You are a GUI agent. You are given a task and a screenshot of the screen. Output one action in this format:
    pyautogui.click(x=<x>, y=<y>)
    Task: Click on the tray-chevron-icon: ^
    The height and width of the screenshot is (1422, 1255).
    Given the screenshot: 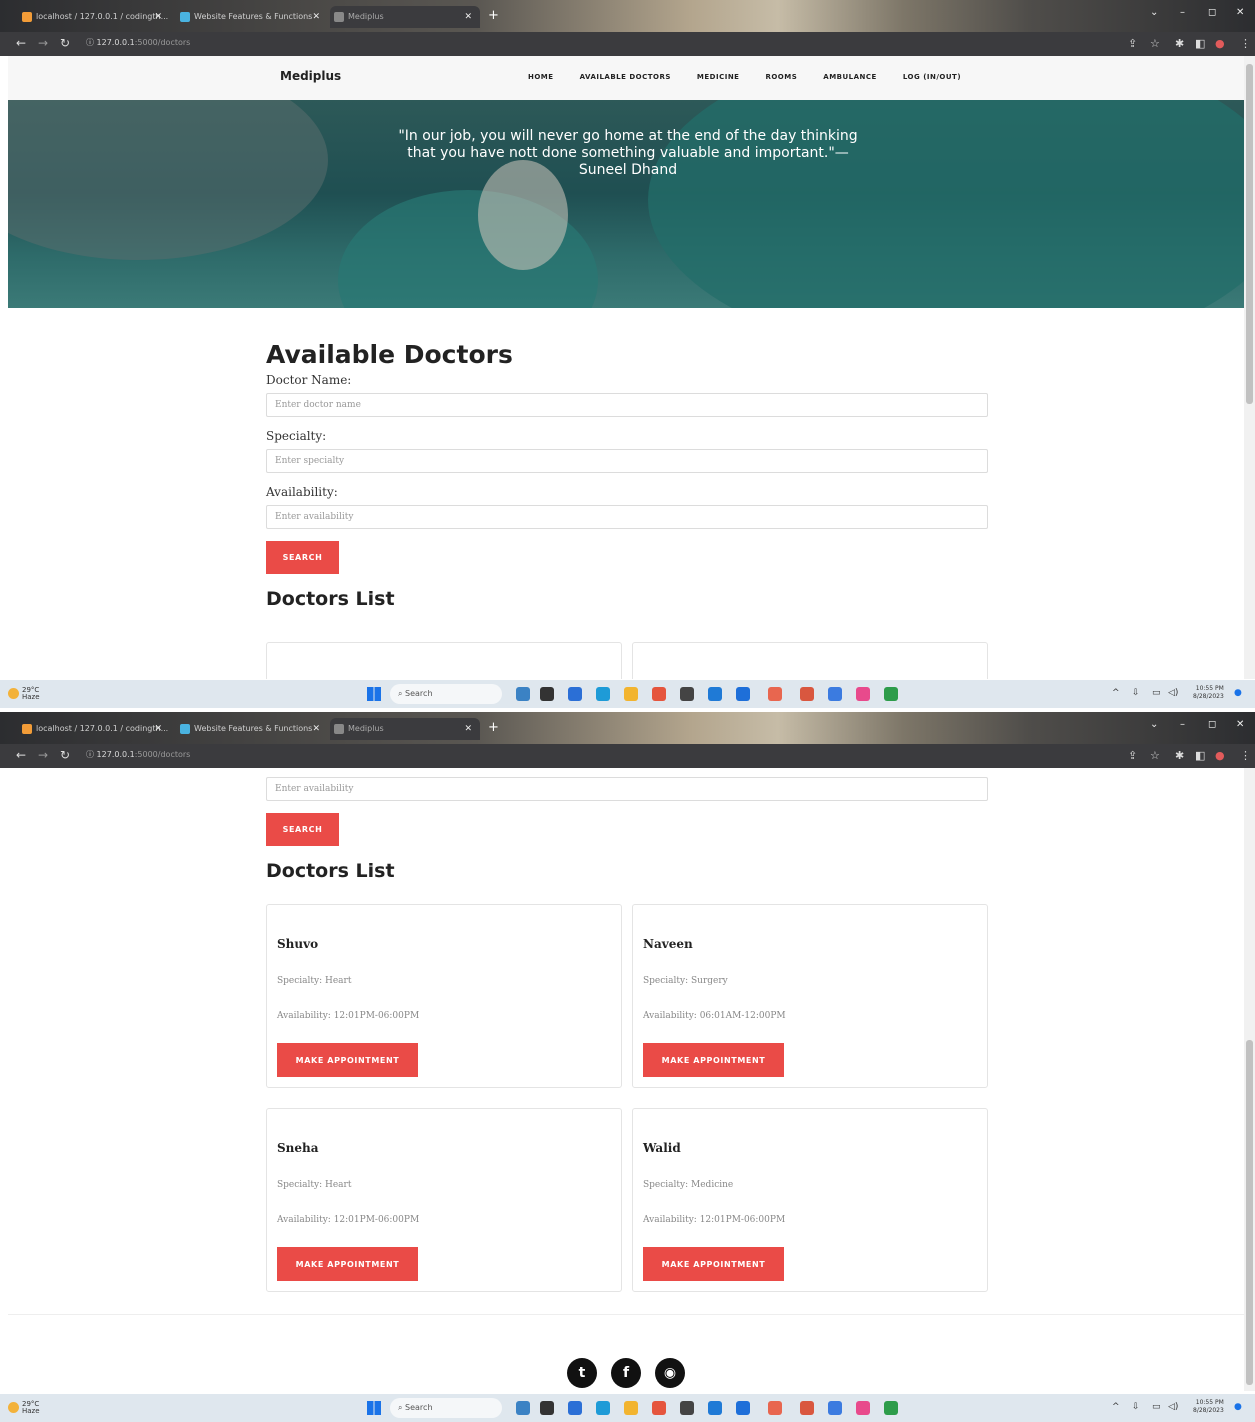 What is the action you would take?
    pyautogui.click(x=1116, y=693)
    